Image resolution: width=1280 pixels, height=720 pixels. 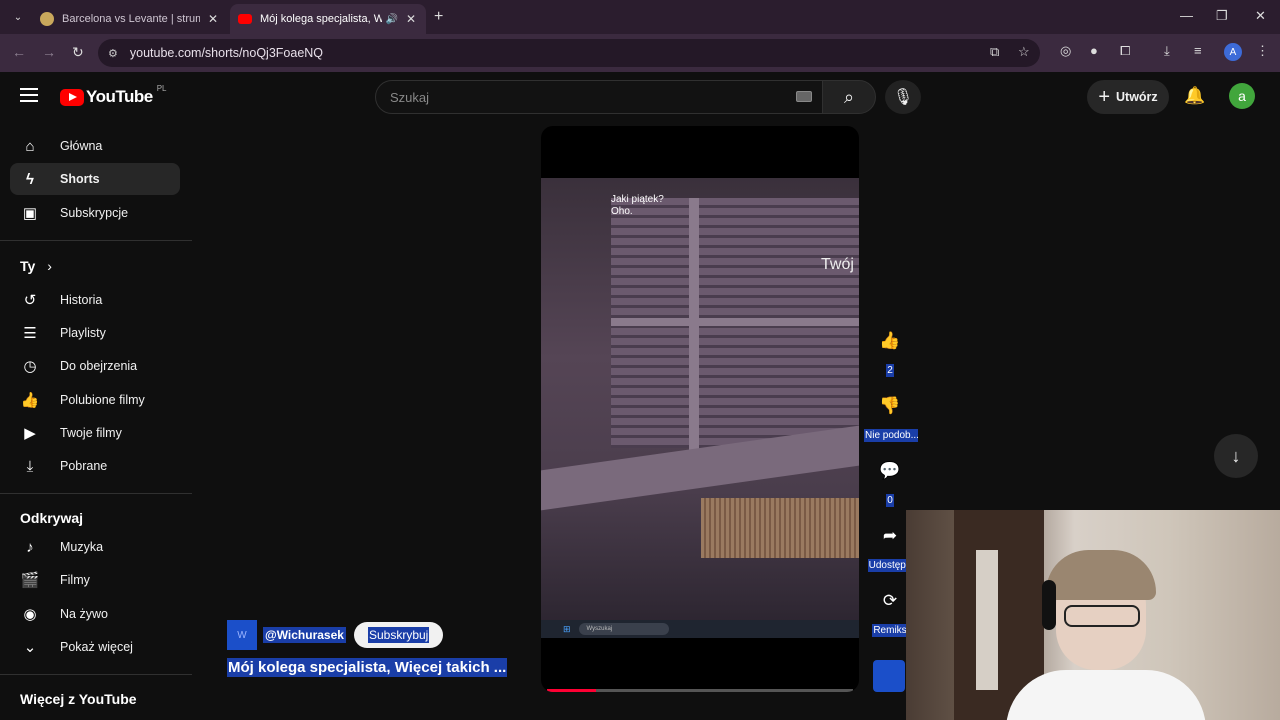 I want to click on reload-button: ↻, so click(x=78, y=52).